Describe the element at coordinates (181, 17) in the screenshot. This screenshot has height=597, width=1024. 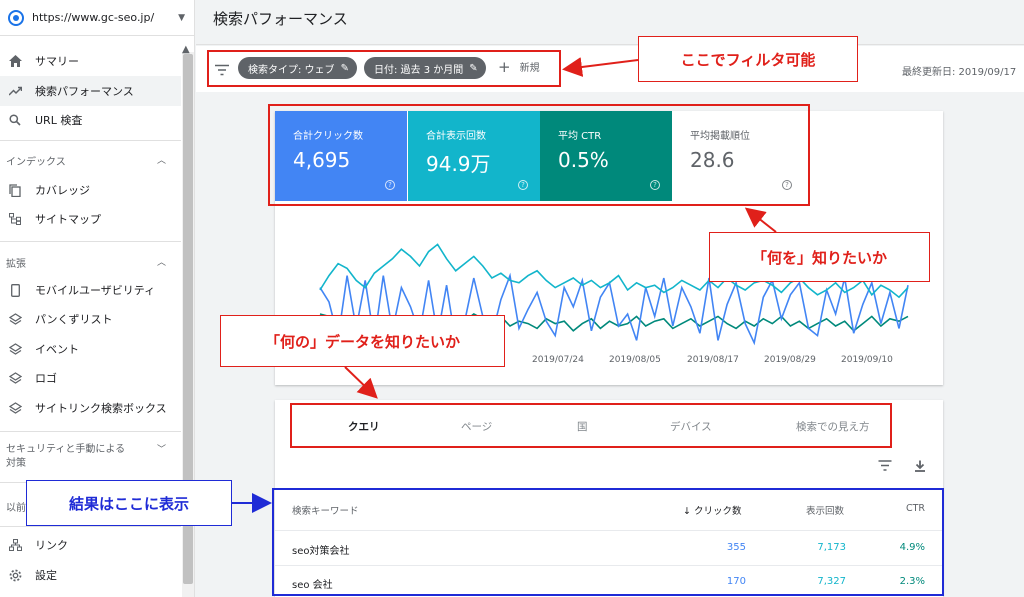
I see `dropdown-caret-icon: ▼` at that location.